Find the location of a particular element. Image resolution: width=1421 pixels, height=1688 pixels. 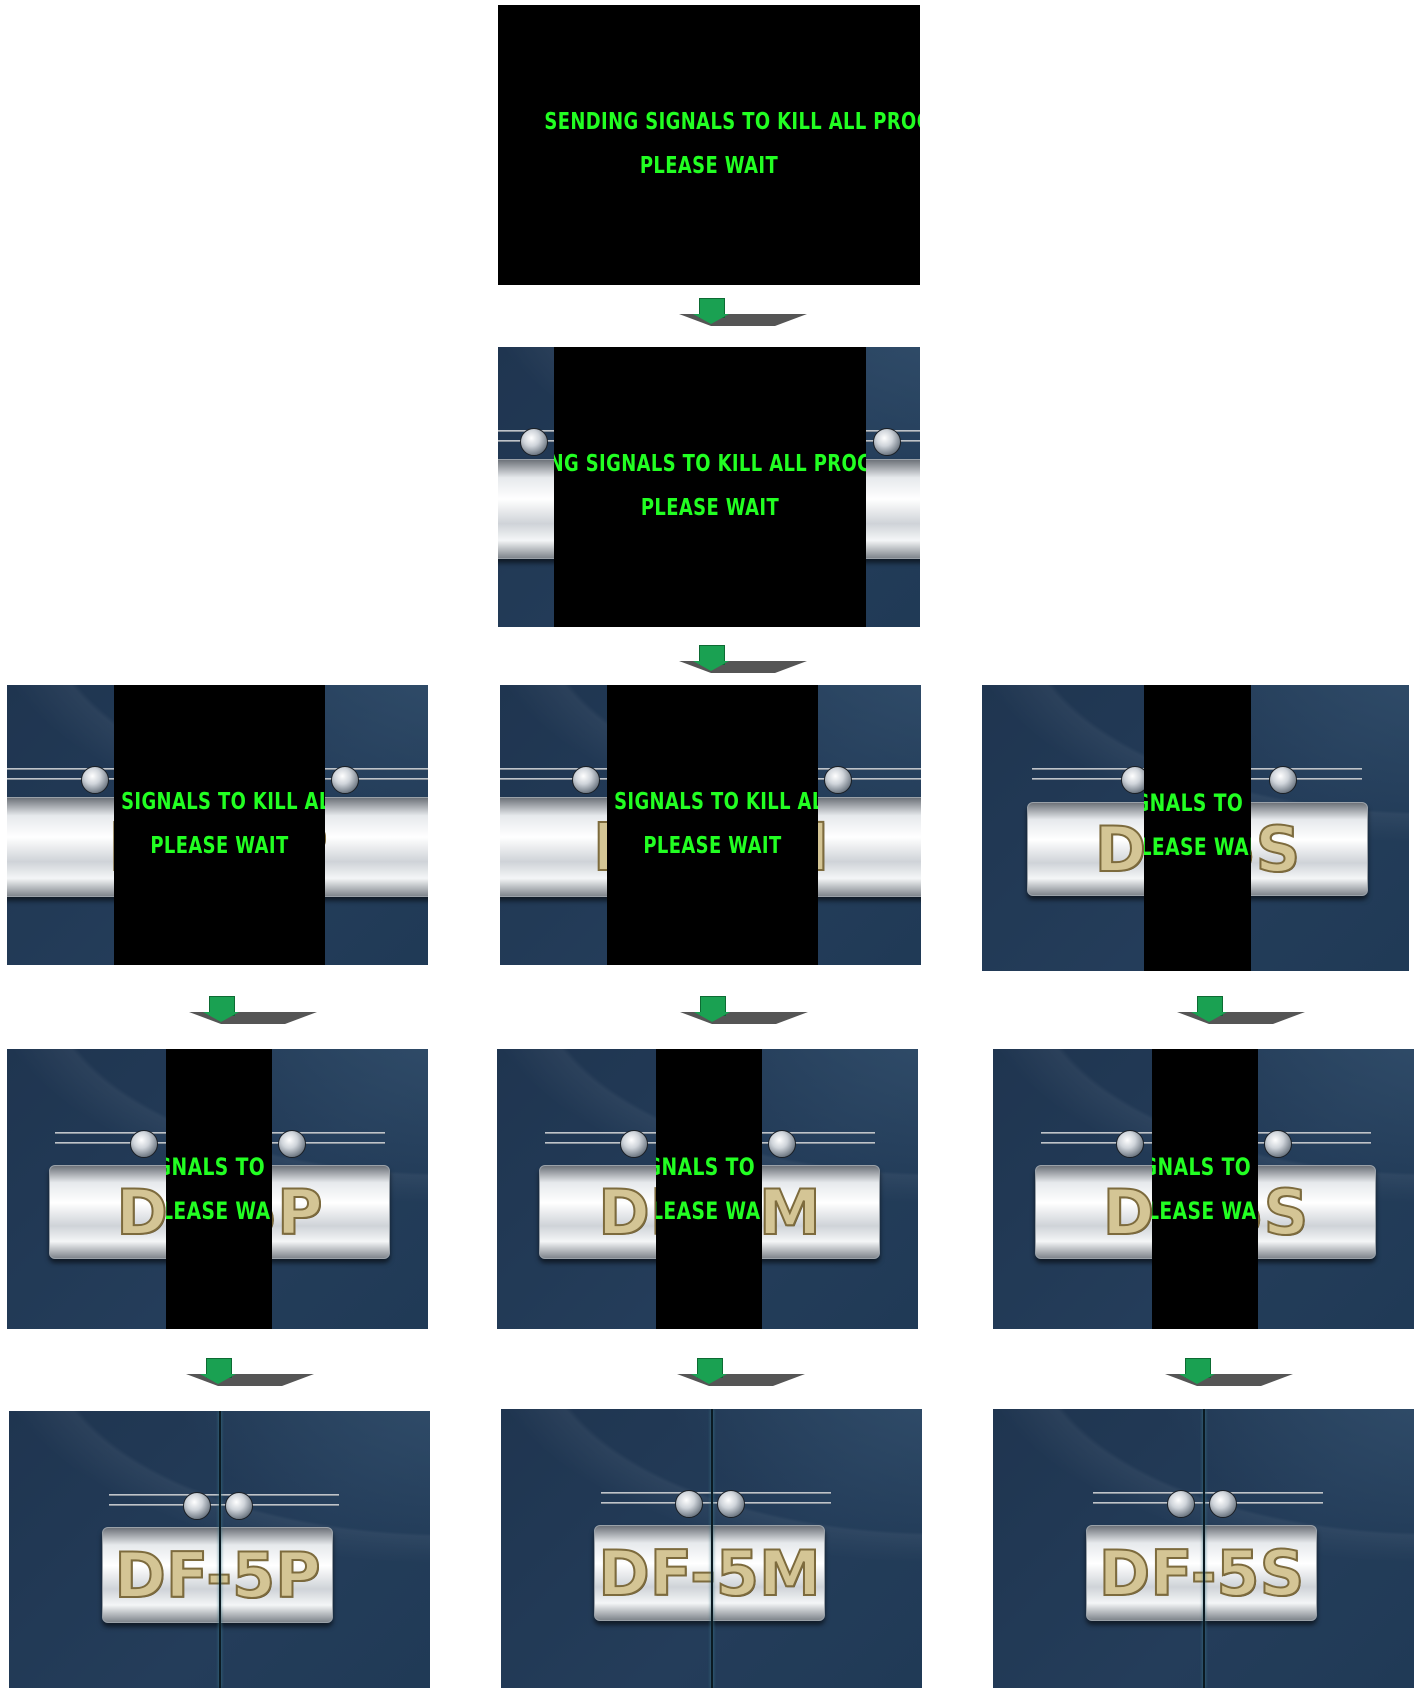

frame-5m-final: DF-5M is located at coordinates (711, 1548).